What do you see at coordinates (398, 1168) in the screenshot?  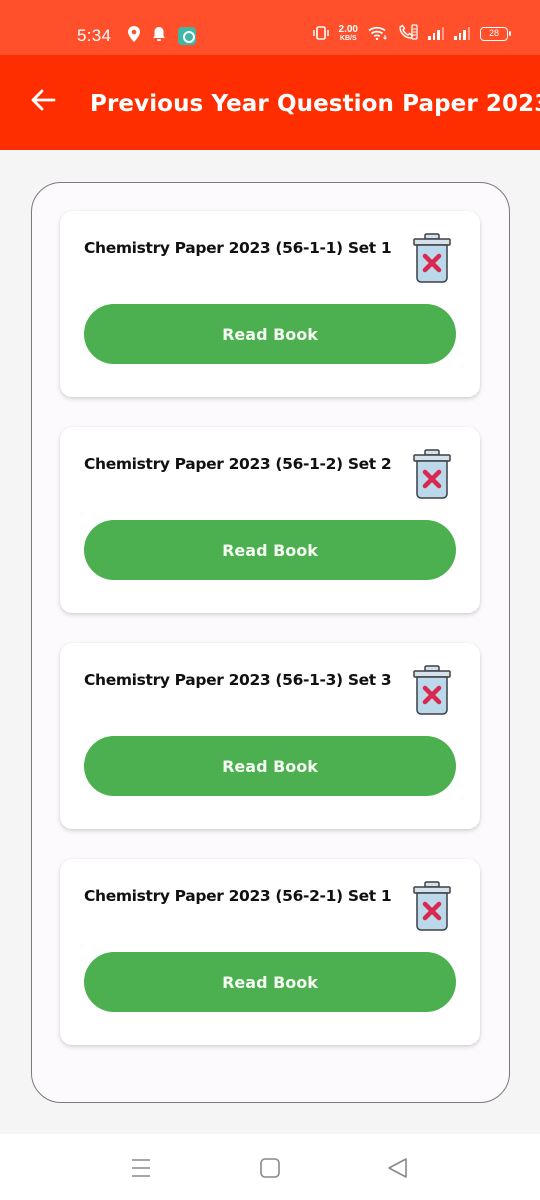 I see `system-back-button` at bounding box center [398, 1168].